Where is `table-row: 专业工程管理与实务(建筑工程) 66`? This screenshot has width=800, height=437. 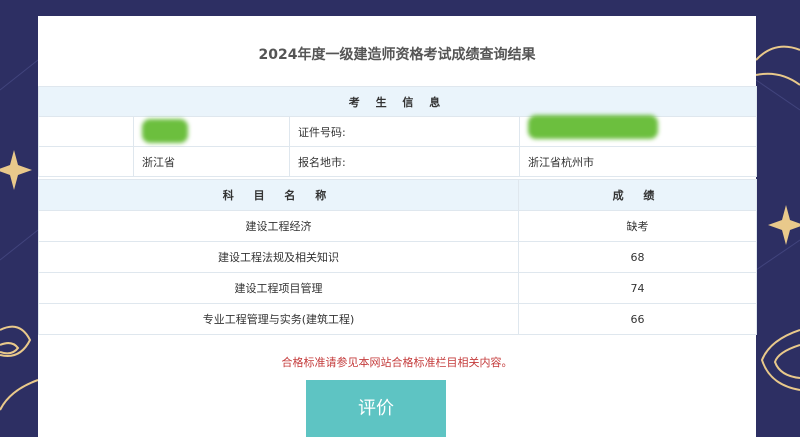
table-row: 专业工程管理与实务(建筑工程) 66 is located at coordinates (397, 319).